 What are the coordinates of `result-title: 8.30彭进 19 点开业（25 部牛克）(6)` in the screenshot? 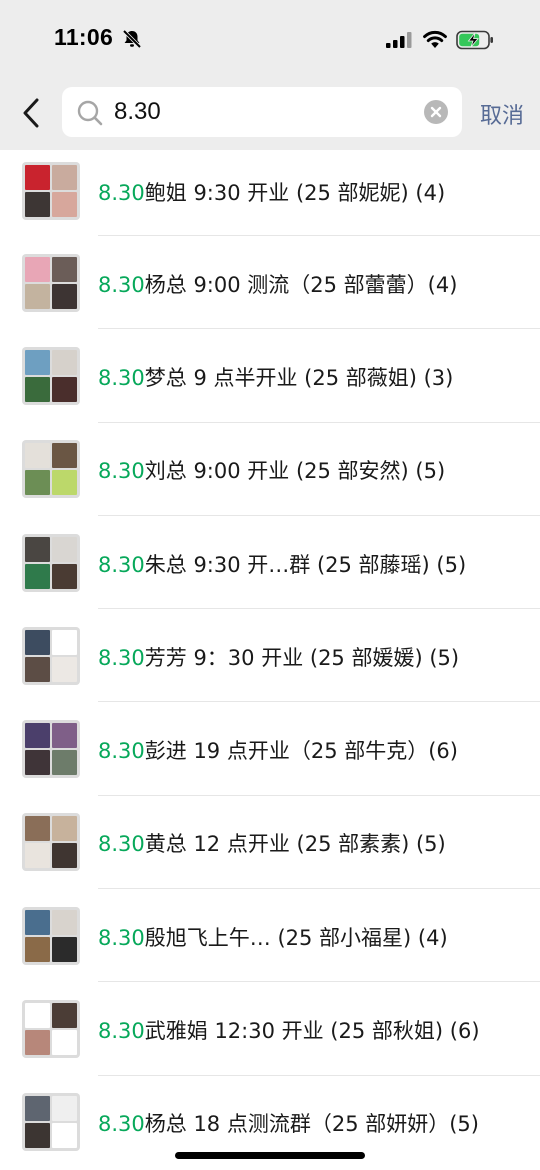 It's located at (278, 750).